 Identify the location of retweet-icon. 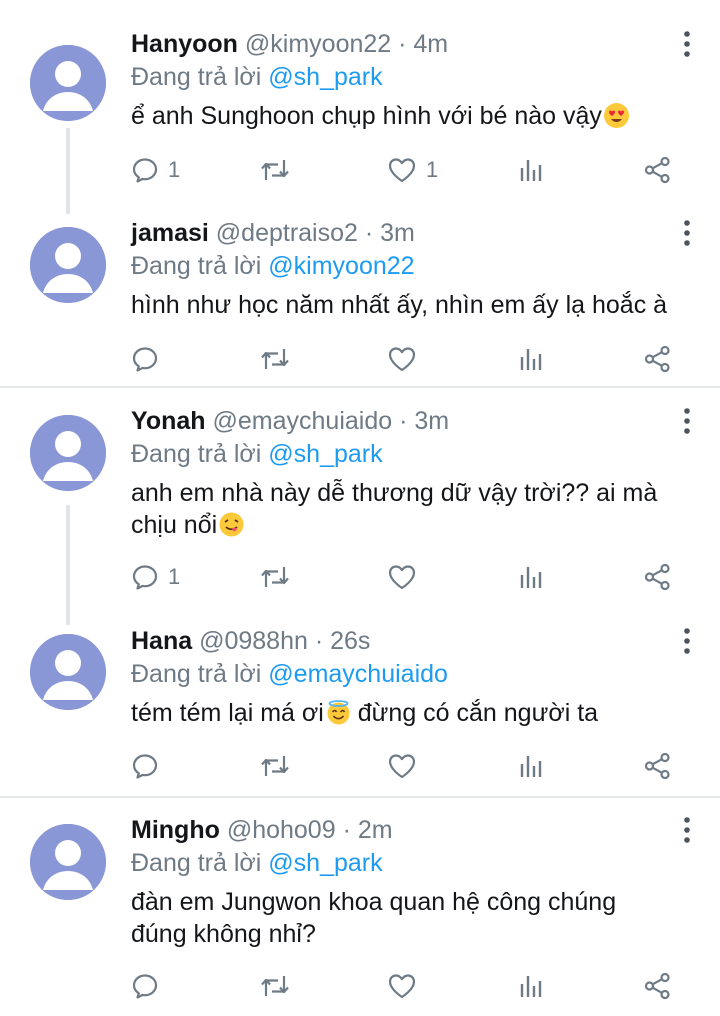
(275, 359).